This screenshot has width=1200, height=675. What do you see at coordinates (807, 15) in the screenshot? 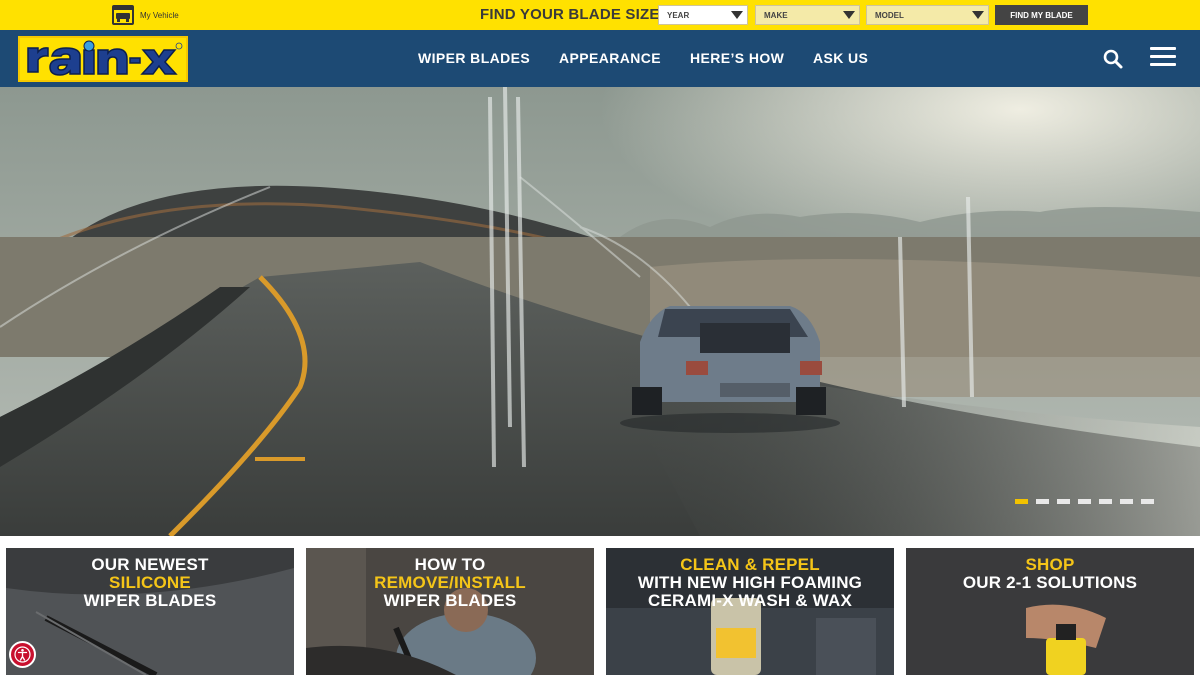
I see `make-select: MAKE` at bounding box center [807, 15].